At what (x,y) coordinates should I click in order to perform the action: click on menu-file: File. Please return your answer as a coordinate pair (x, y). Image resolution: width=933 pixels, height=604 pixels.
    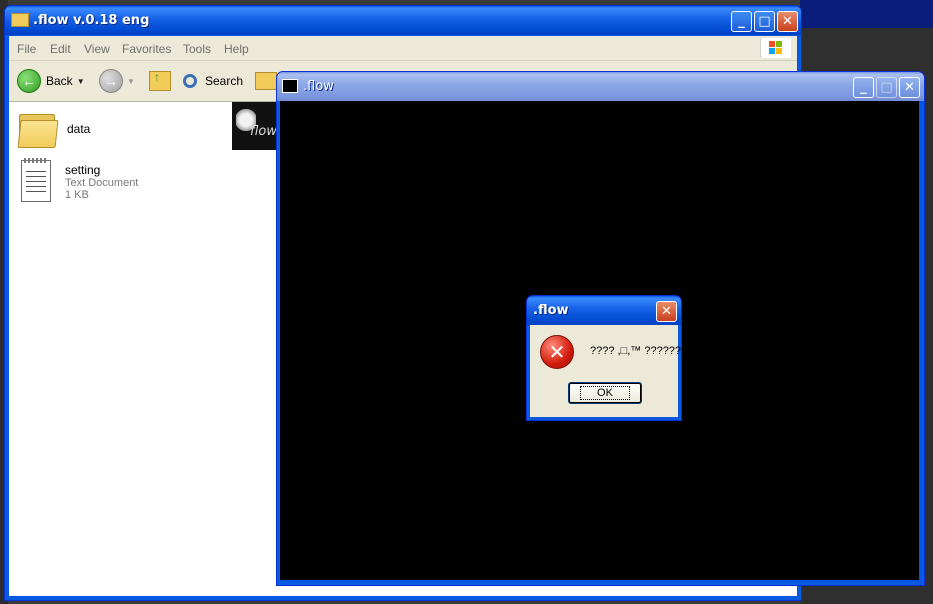
    Looking at the image, I should click on (26, 49).